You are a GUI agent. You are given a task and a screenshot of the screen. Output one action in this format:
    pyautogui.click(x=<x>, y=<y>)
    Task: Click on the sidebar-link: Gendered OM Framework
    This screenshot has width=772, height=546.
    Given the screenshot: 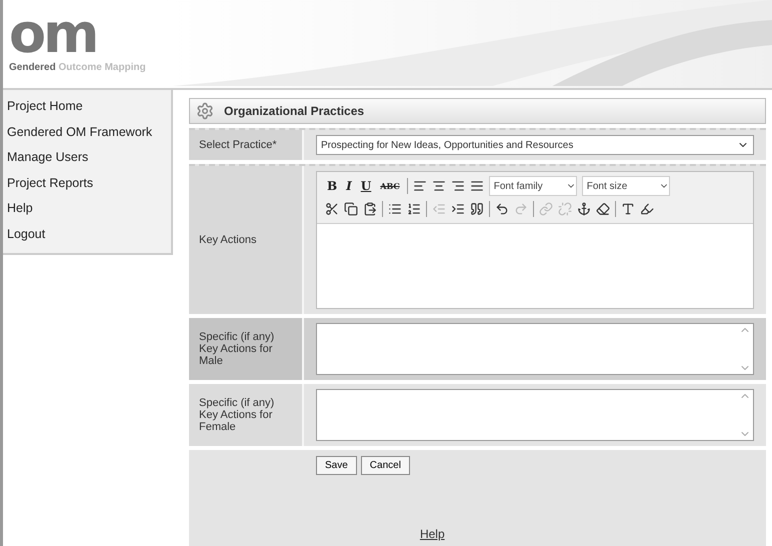 What is the action you would take?
    pyautogui.click(x=89, y=132)
    